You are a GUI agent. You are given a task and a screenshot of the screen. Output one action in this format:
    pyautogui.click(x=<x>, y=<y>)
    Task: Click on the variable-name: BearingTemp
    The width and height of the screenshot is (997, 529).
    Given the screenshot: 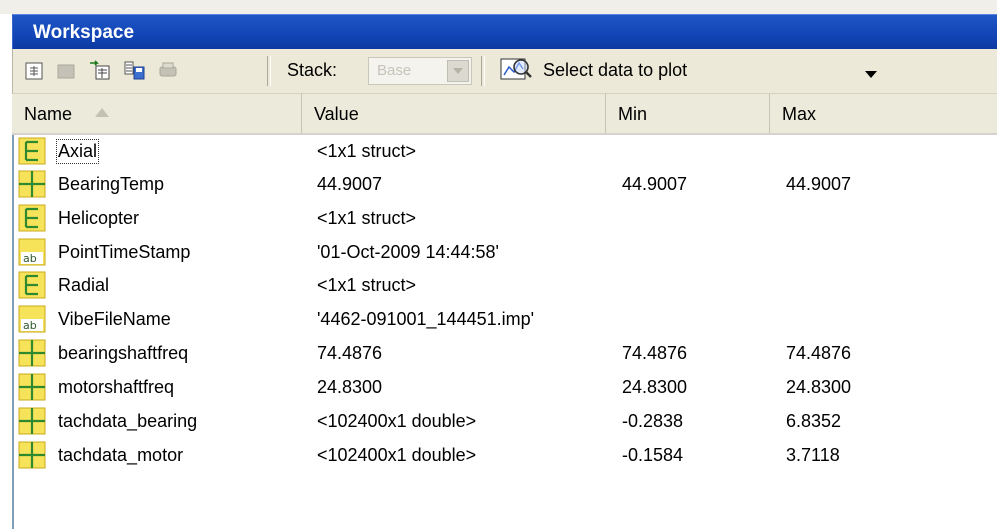 What is the action you would take?
    pyautogui.click(x=111, y=184)
    